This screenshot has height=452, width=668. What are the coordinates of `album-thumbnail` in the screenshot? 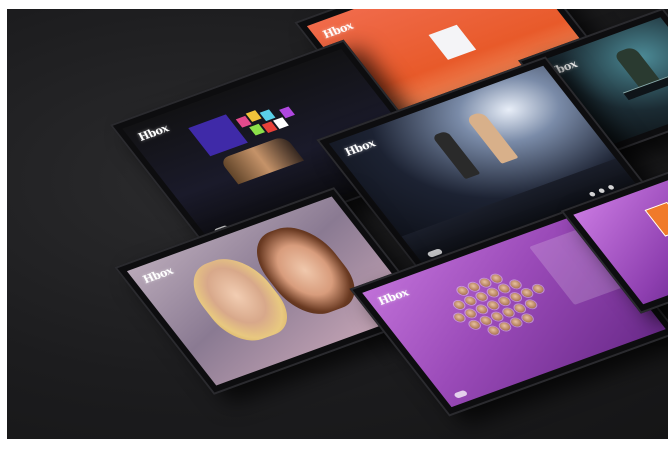 It's located at (452, 42).